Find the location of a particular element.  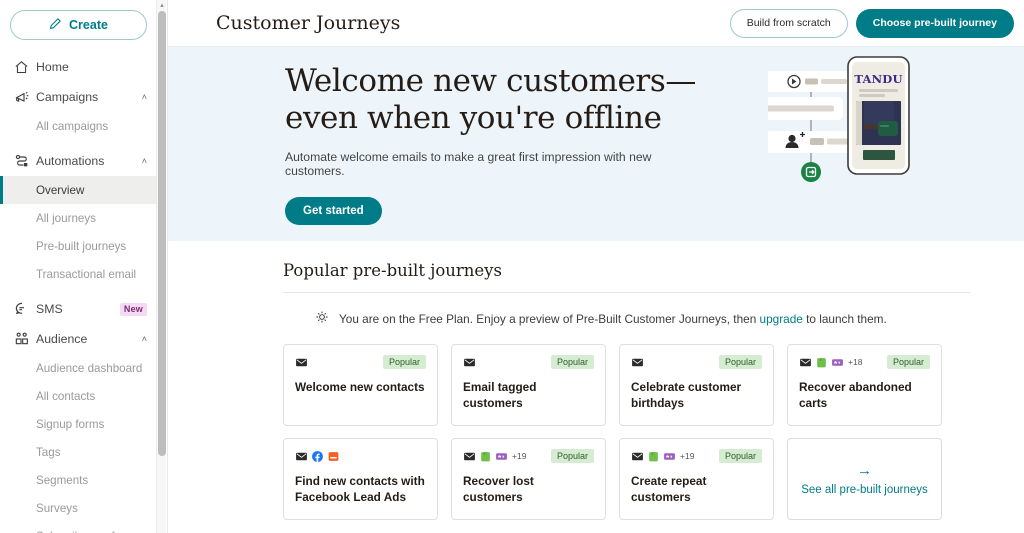

sidebar-item-audience-dashboard: Audience dashboard is located at coordinates (78, 368).